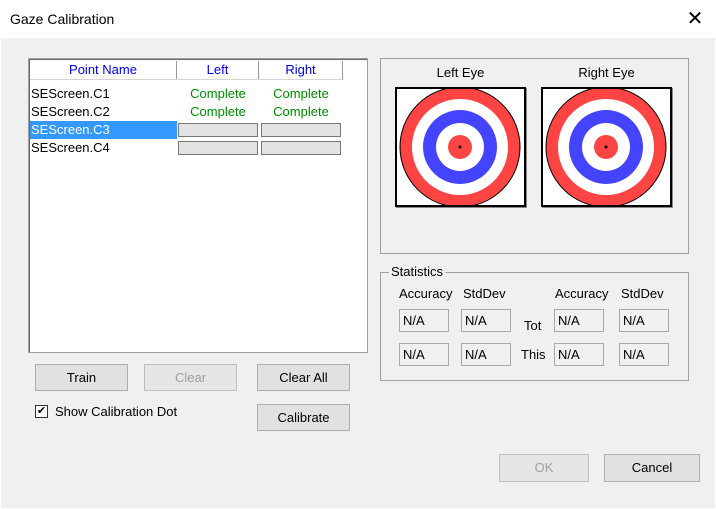 Image resolution: width=716 pixels, height=509 pixels. I want to click on left-this-stddev-field: N/A, so click(486, 354).